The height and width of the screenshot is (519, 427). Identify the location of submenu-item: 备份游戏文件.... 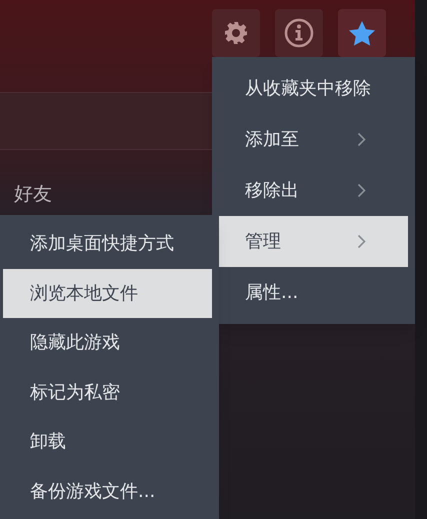
(107, 491).